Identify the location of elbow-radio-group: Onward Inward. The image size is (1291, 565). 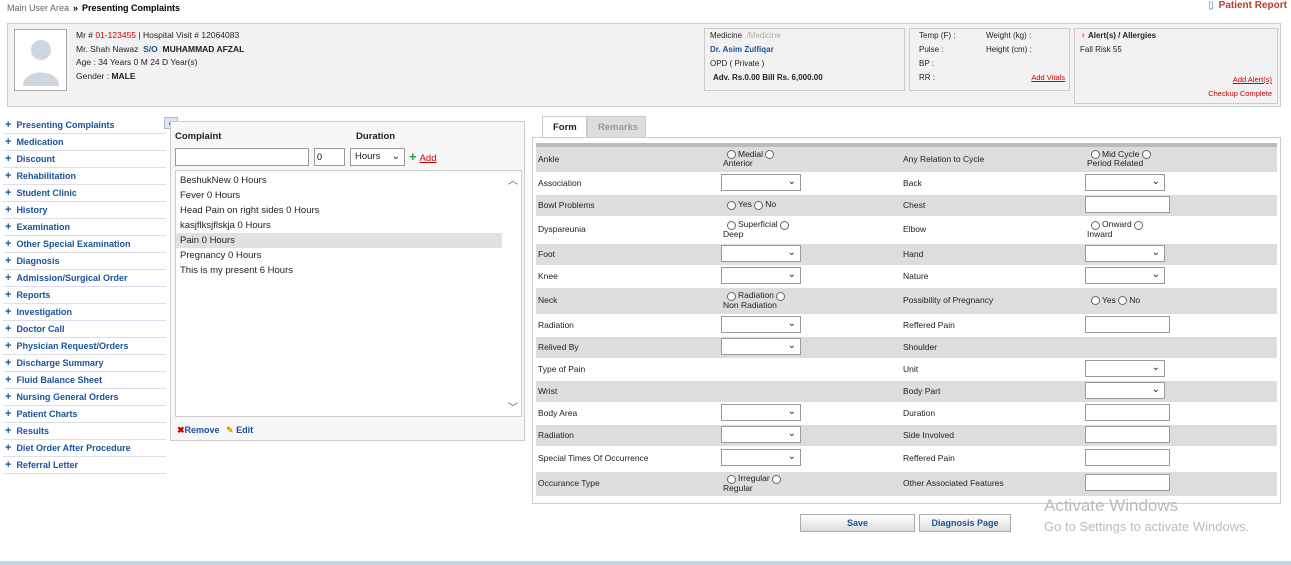
(1180, 230).